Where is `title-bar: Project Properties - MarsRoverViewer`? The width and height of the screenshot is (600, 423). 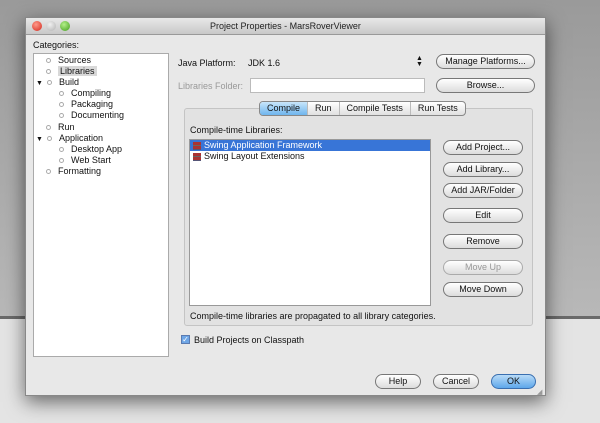
title-bar: Project Properties - MarsRoverViewer is located at coordinates (285, 26).